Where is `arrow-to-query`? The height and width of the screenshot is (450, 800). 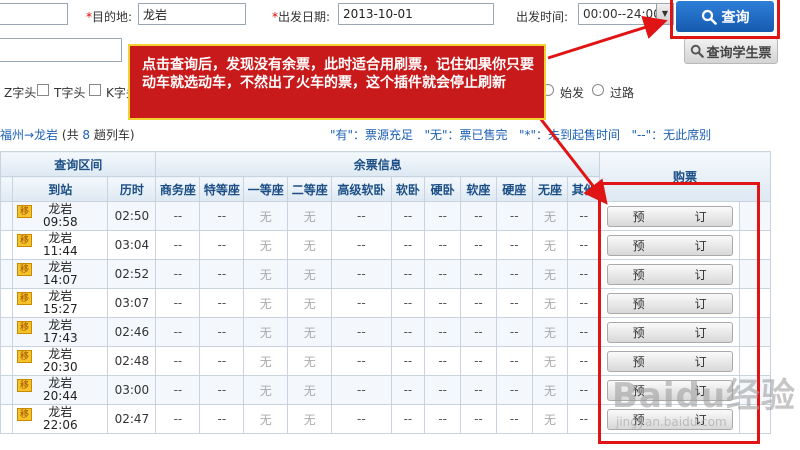
arrow-to-query is located at coordinates (607, 37).